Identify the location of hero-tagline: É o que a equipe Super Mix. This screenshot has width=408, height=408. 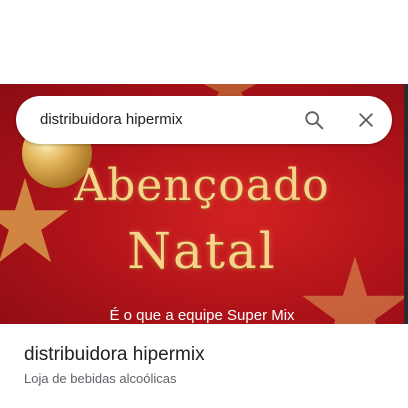
(202, 315).